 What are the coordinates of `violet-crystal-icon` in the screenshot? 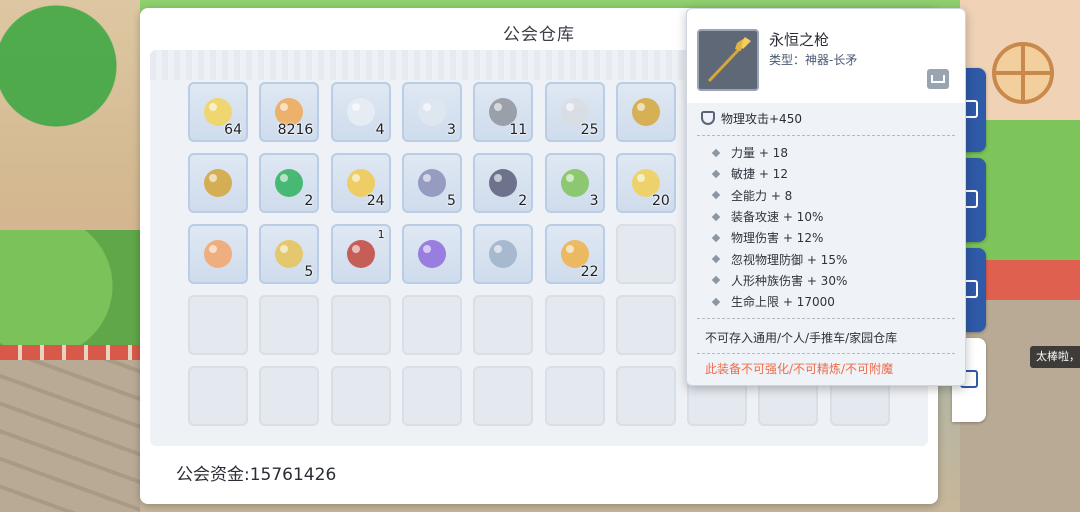 It's located at (432, 254).